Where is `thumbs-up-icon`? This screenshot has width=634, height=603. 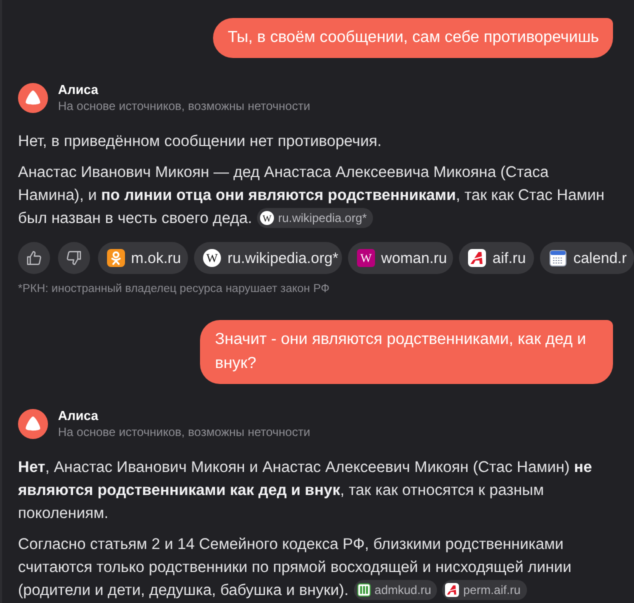
thumbs-up-icon is located at coordinates (34, 258).